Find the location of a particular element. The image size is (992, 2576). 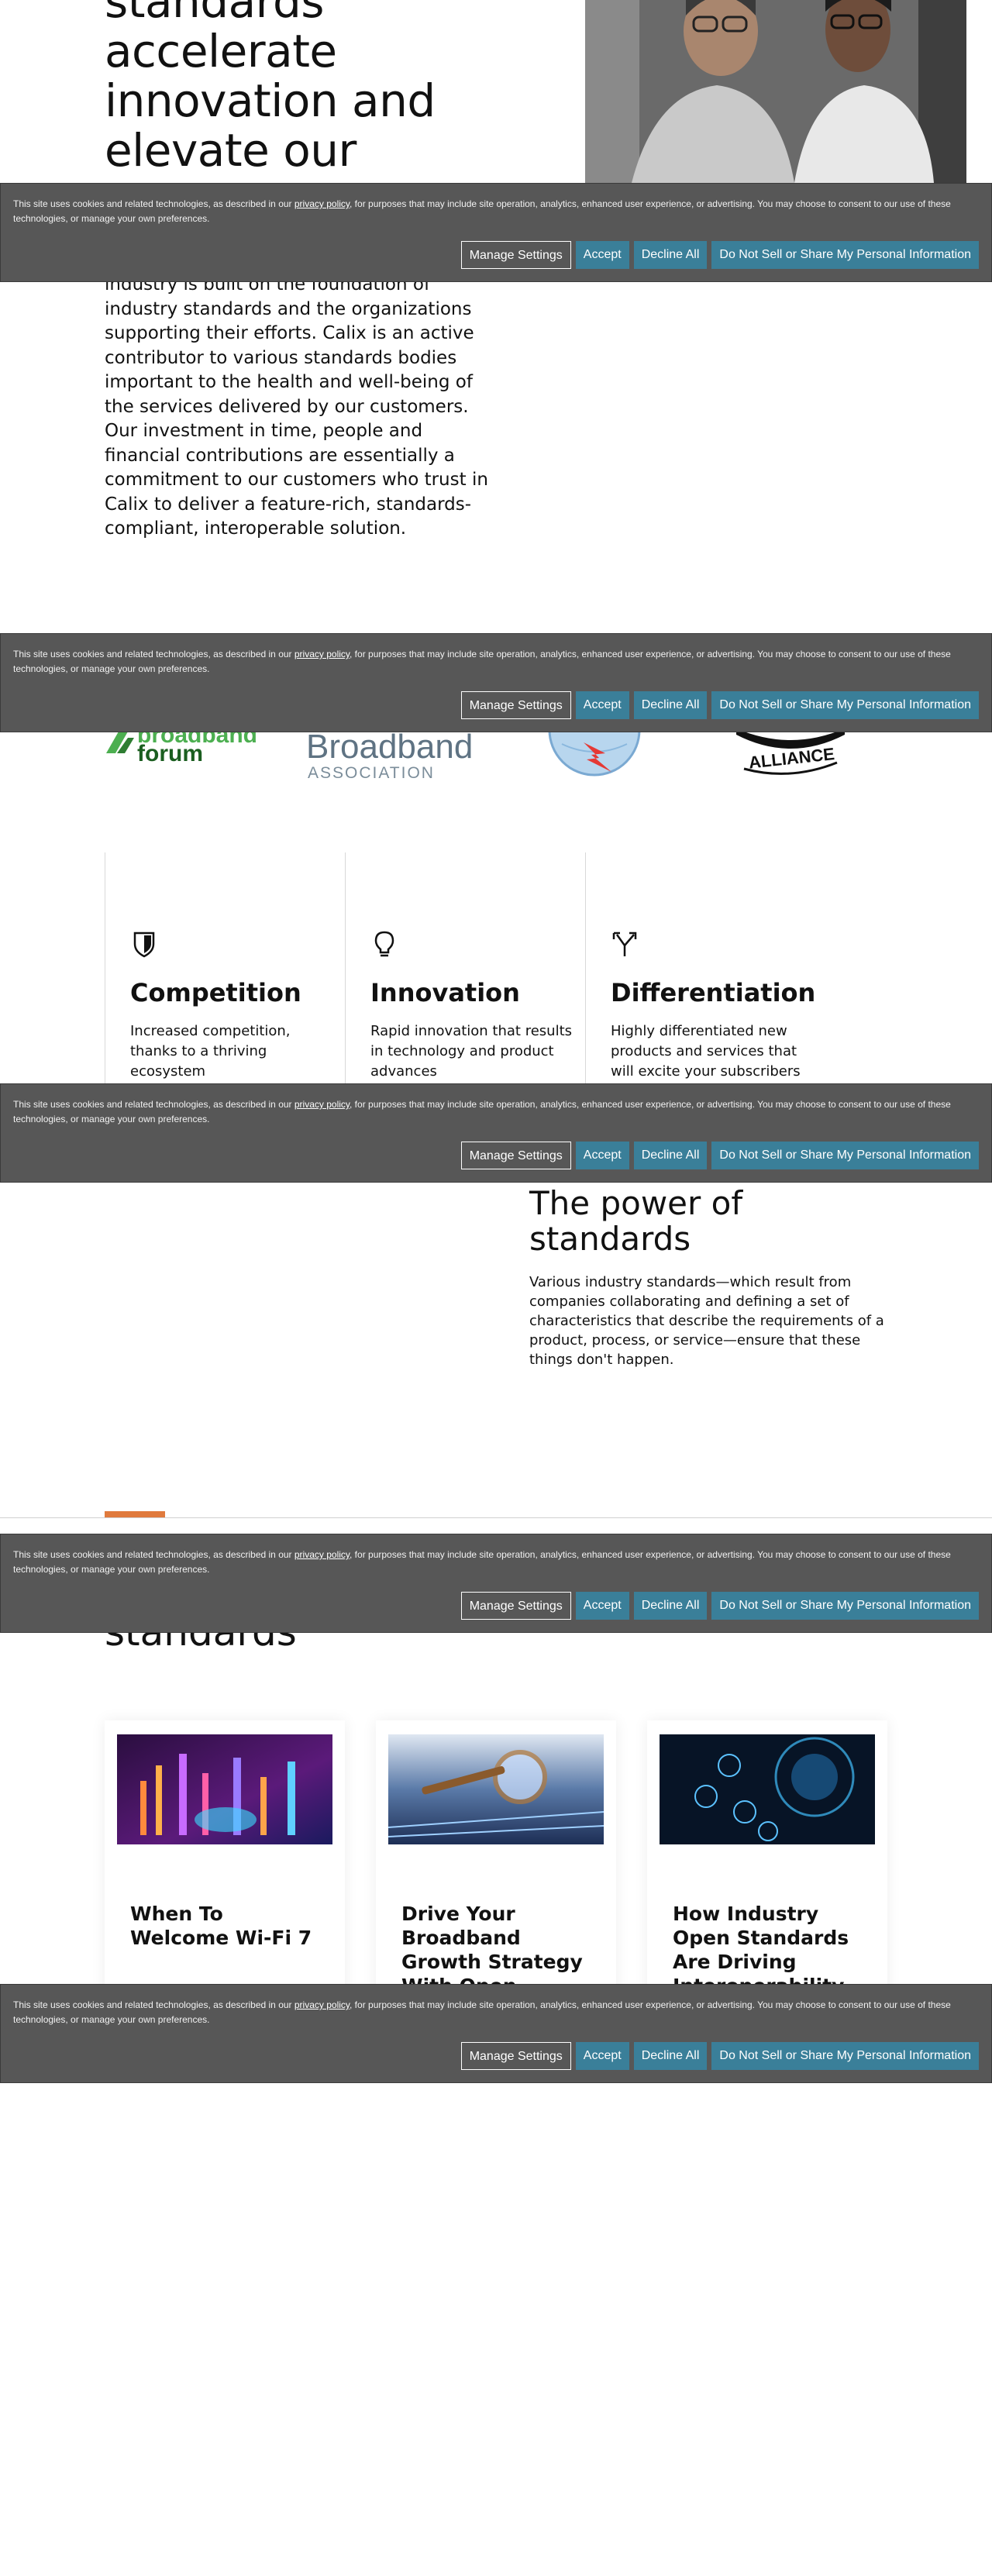

lightbulb-icon is located at coordinates (384, 944).